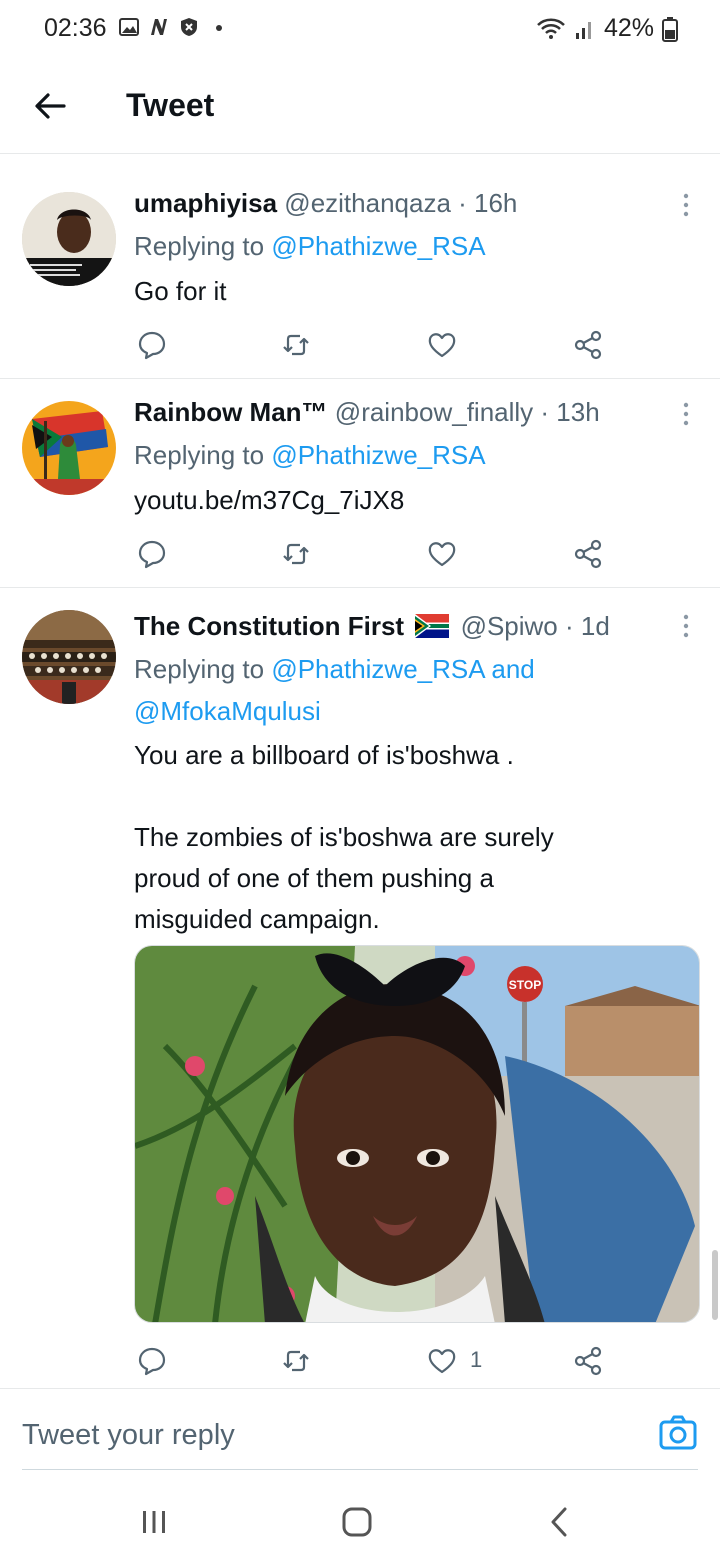 The image size is (720, 1560). What do you see at coordinates (129, 27) in the screenshot?
I see `gallery-notification-icon` at bounding box center [129, 27].